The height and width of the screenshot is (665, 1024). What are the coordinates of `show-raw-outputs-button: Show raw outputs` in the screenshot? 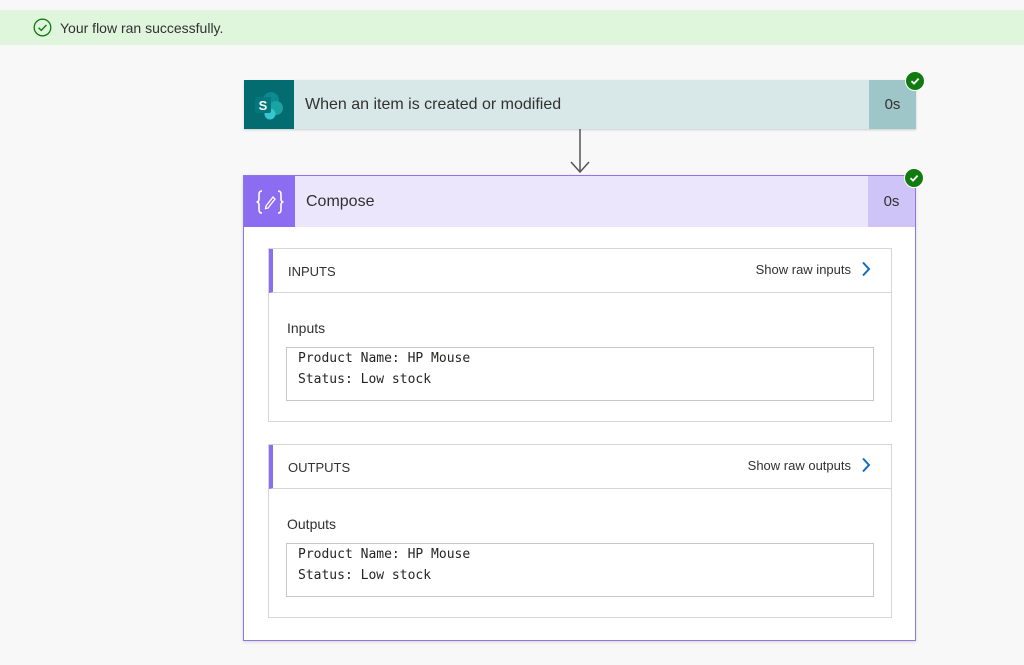 It's located at (809, 465).